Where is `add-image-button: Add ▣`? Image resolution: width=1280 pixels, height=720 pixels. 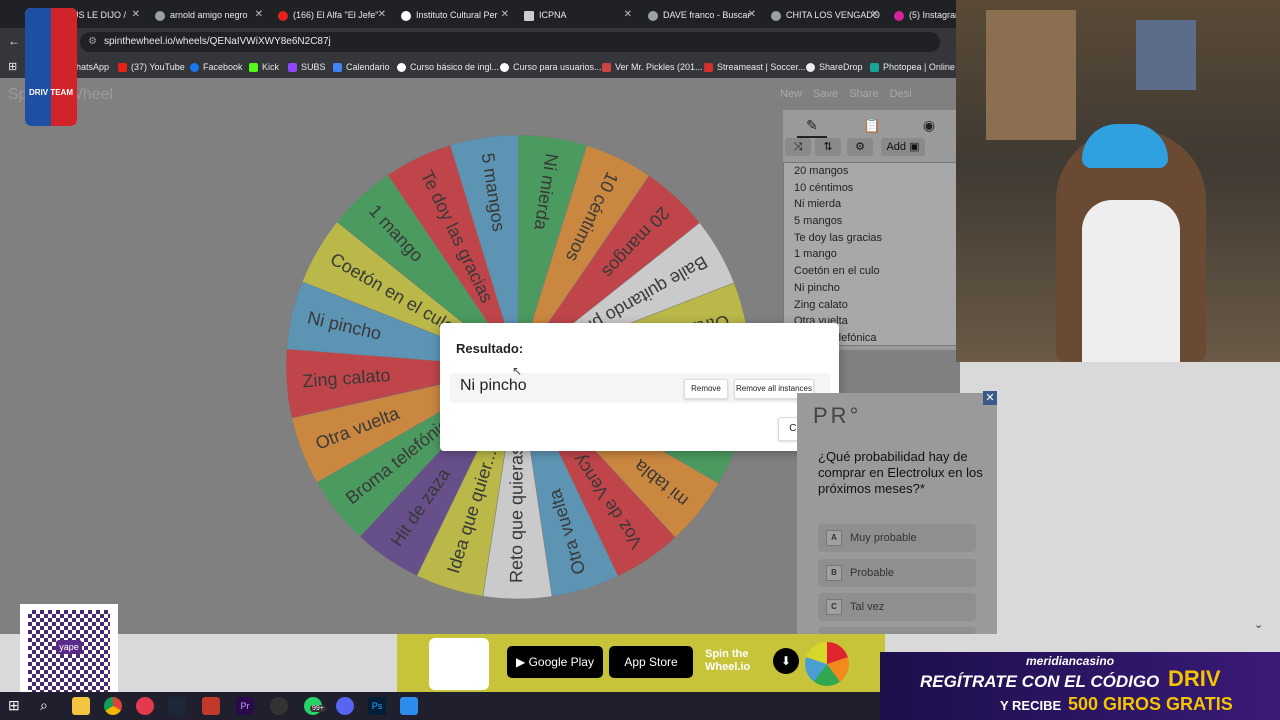
add-image-button: Add ▣ is located at coordinates (903, 147).